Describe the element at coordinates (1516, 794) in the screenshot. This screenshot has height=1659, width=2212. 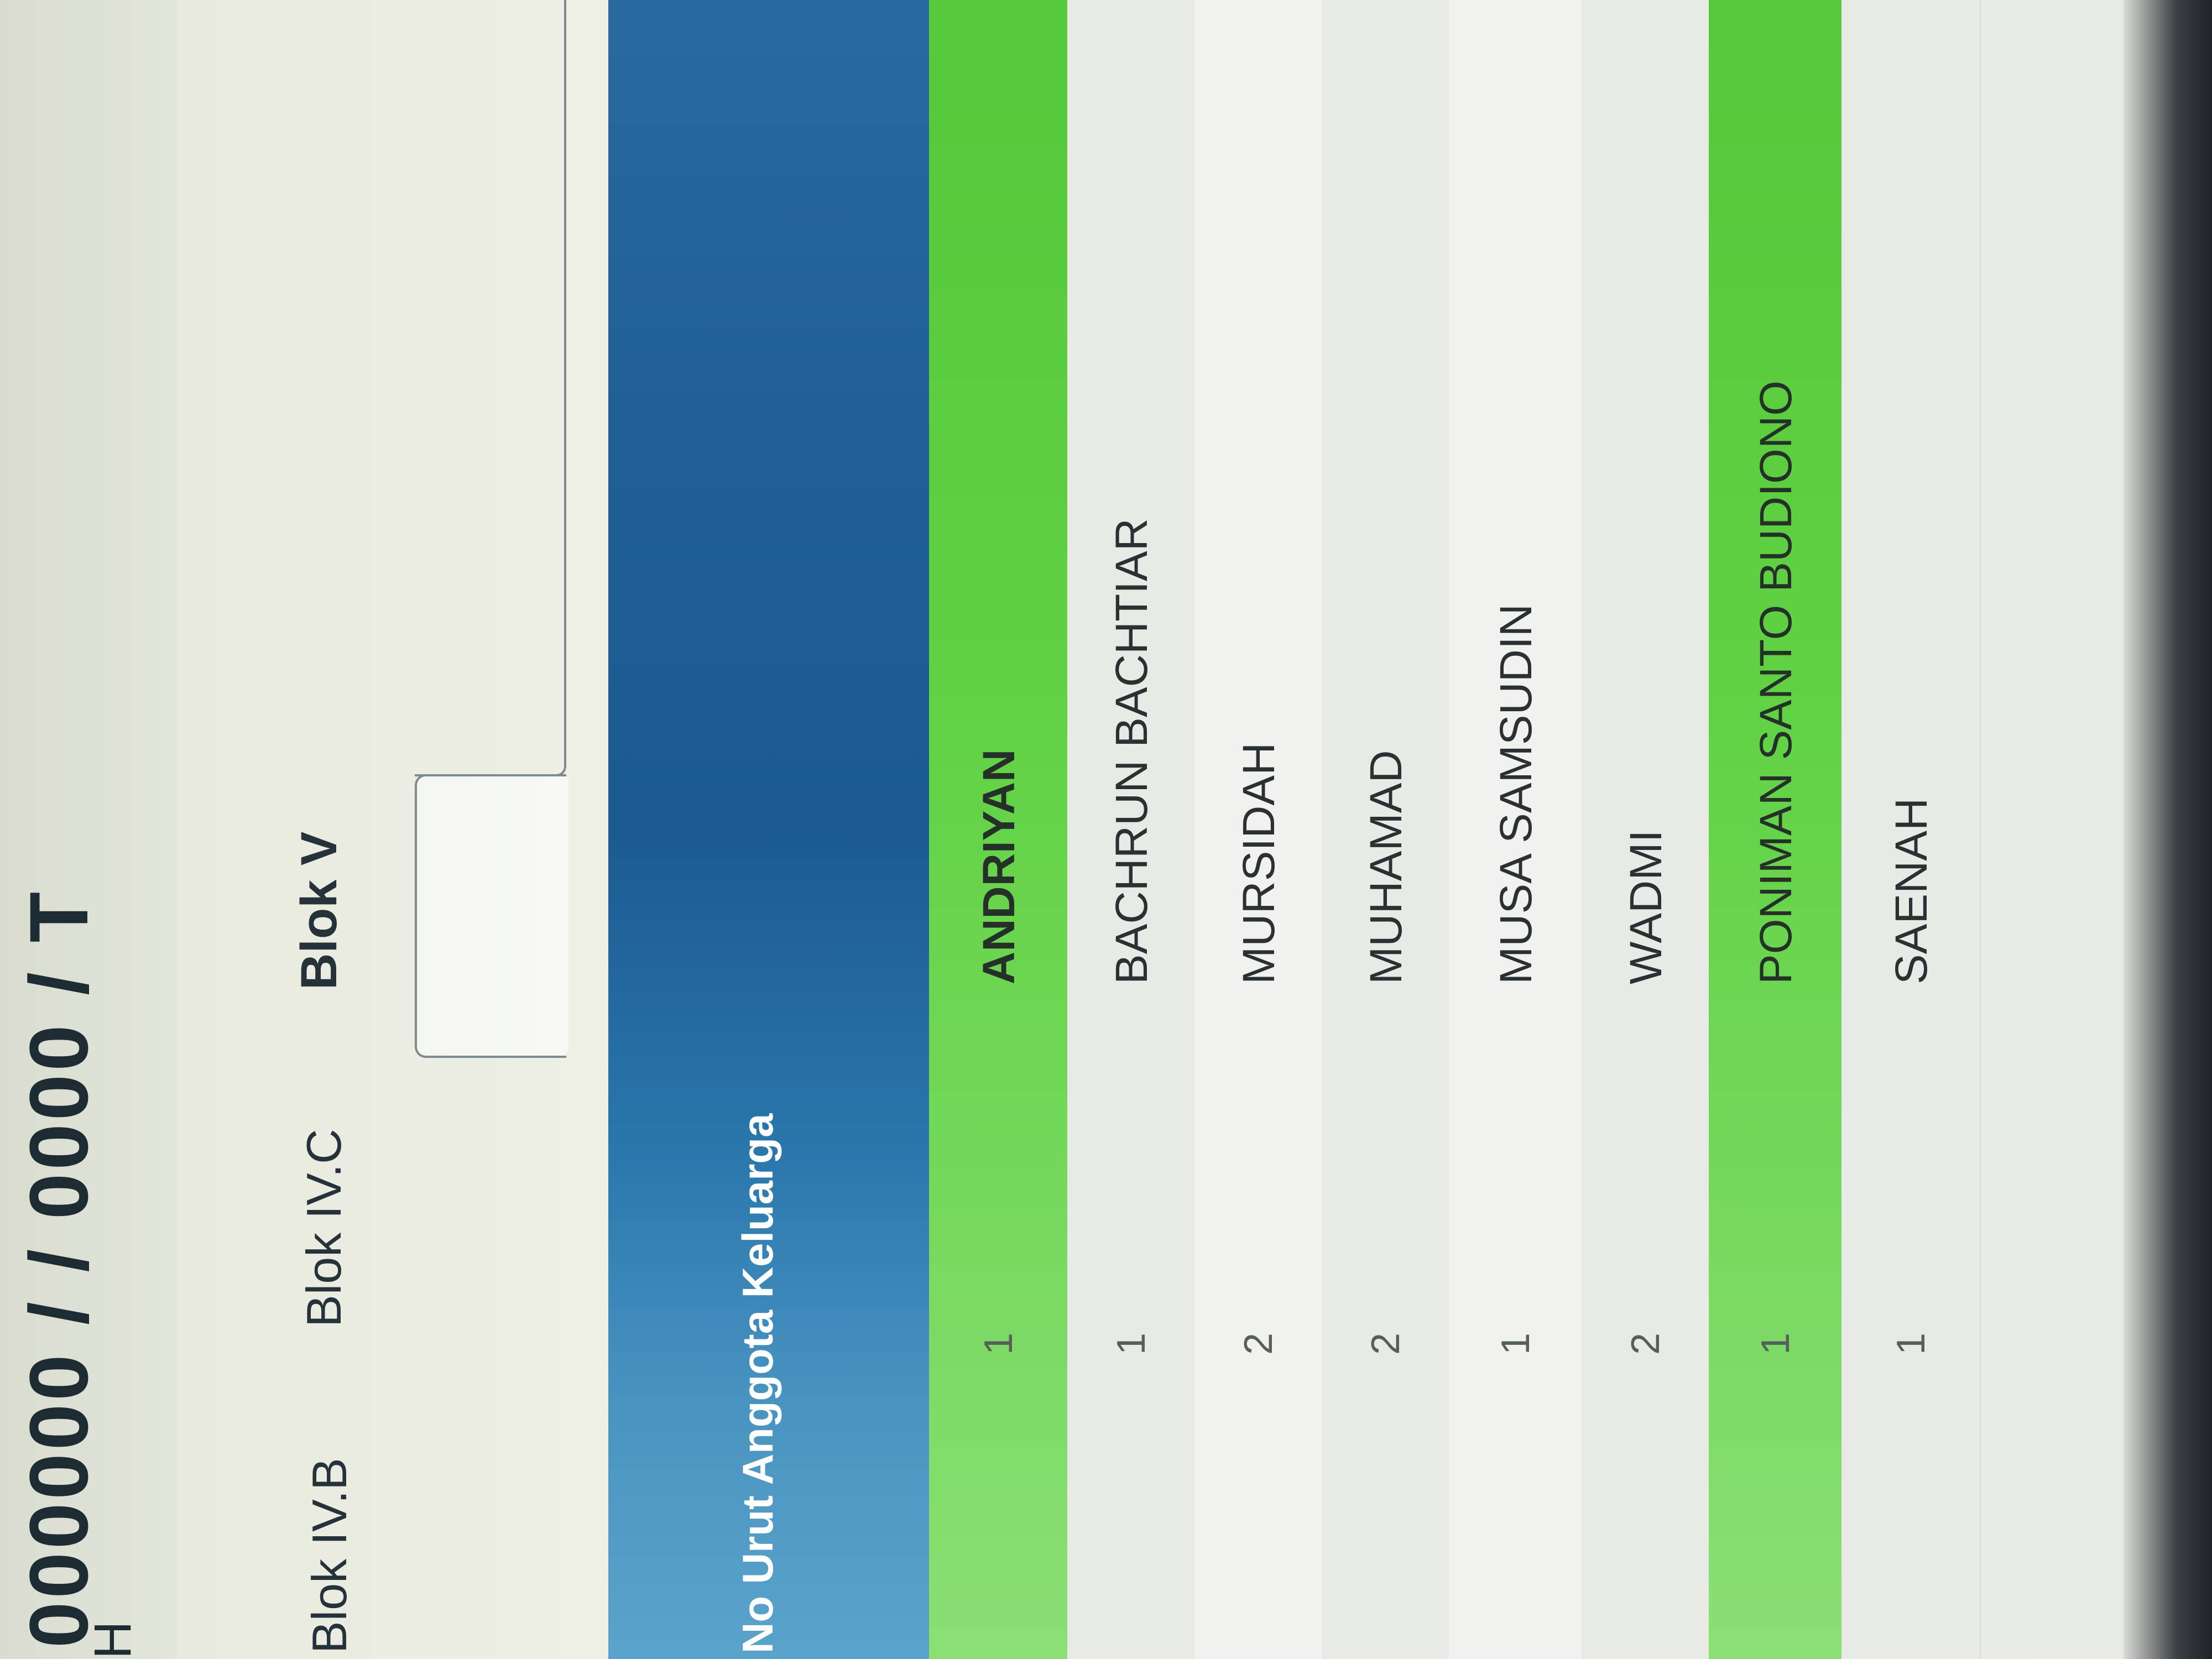
I see `cell-nama: MUSA SAMSUDIN` at that location.